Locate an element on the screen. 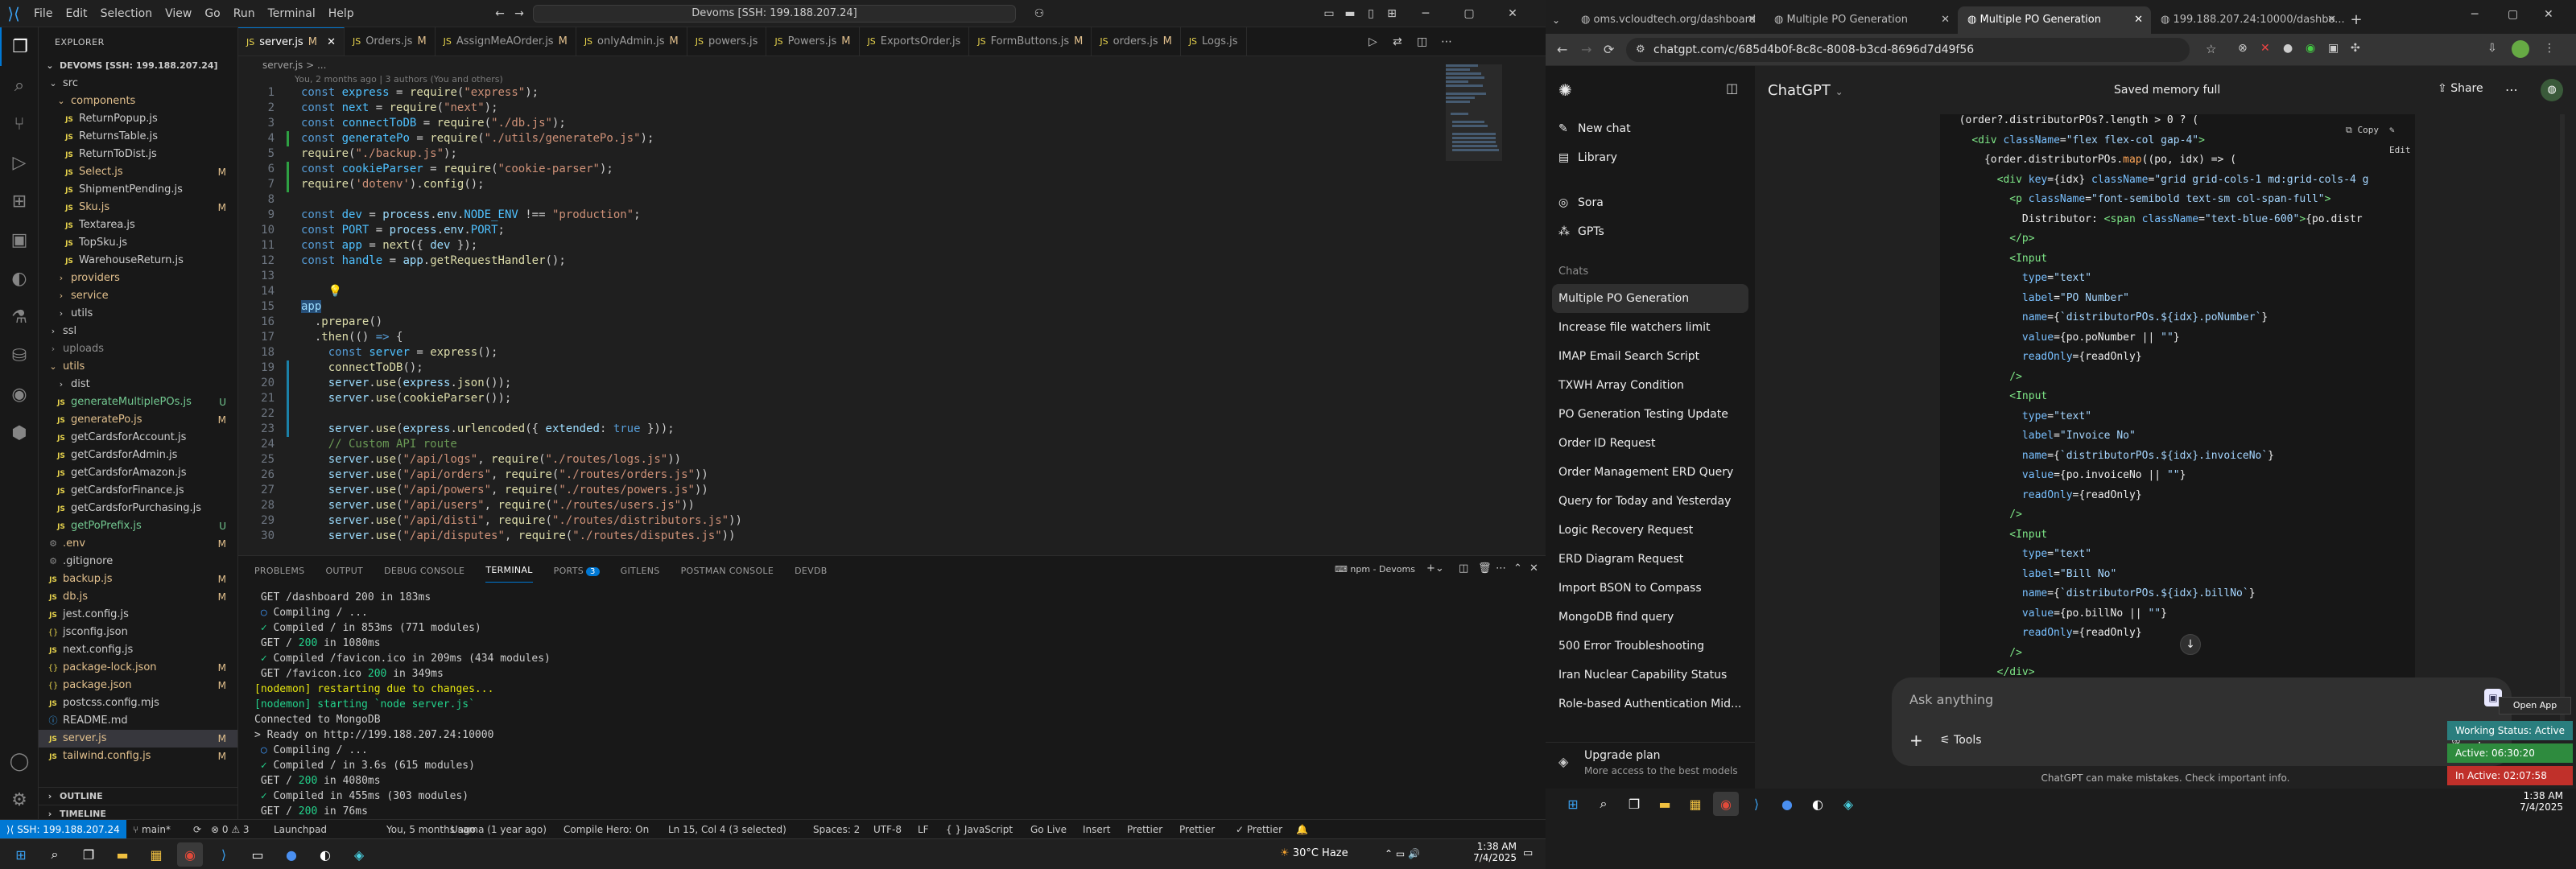  manage-gear-icon: ⚙ is located at coordinates (19, 799).